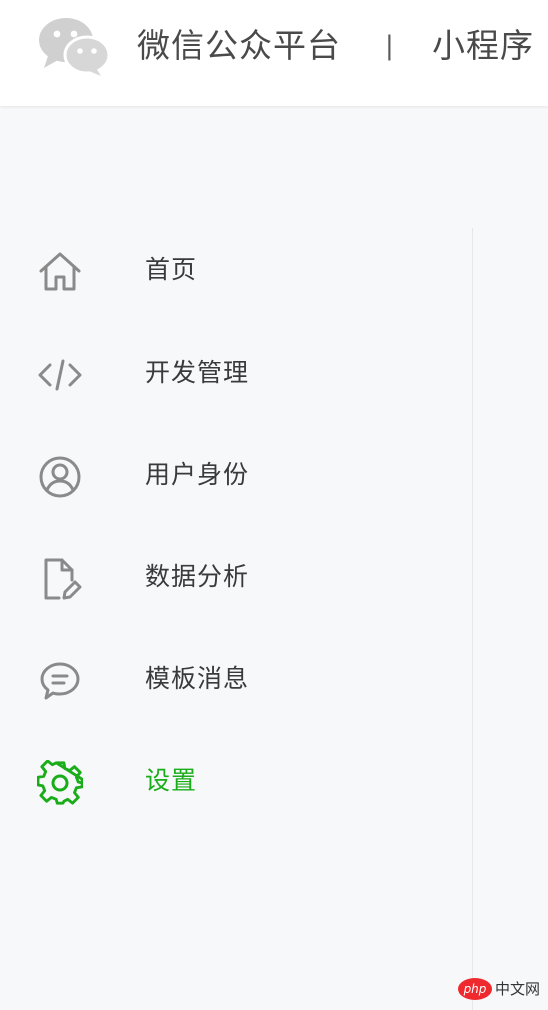 The height and width of the screenshot is (1010, 548). Describe the element at coordinates (483, 45) in the screenshot. I see `product-title: 小程序` at that location.